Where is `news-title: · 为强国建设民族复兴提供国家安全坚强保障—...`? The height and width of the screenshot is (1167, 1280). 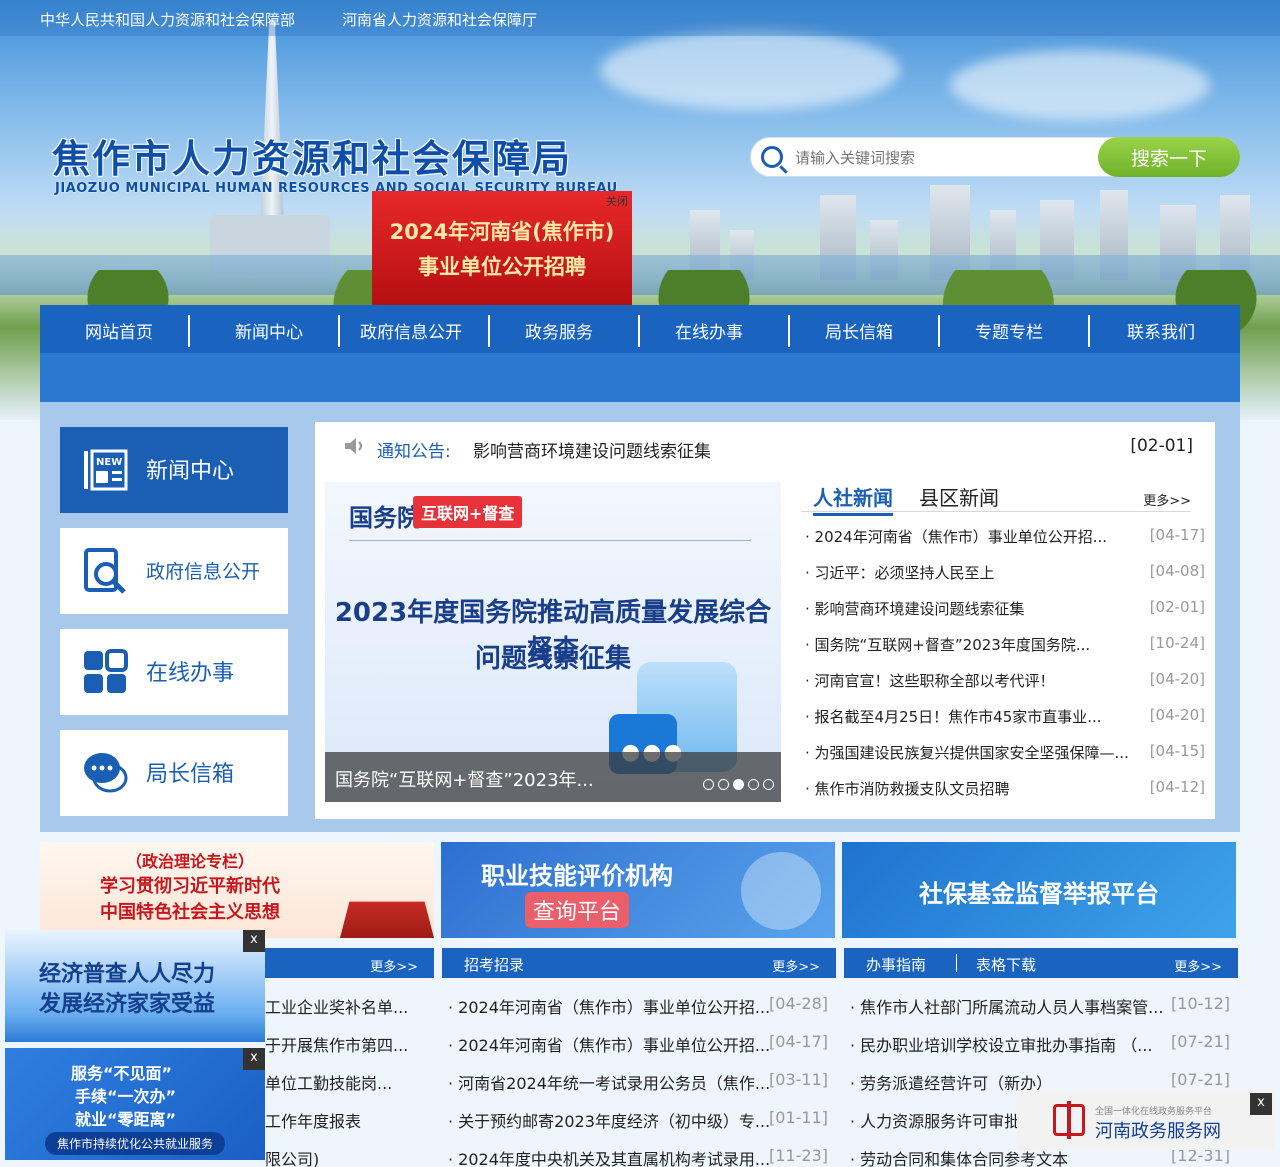
news-title: · 为强国建设民族复兴提供国家安全坚强保障—... is located at coordinates (967, 752).